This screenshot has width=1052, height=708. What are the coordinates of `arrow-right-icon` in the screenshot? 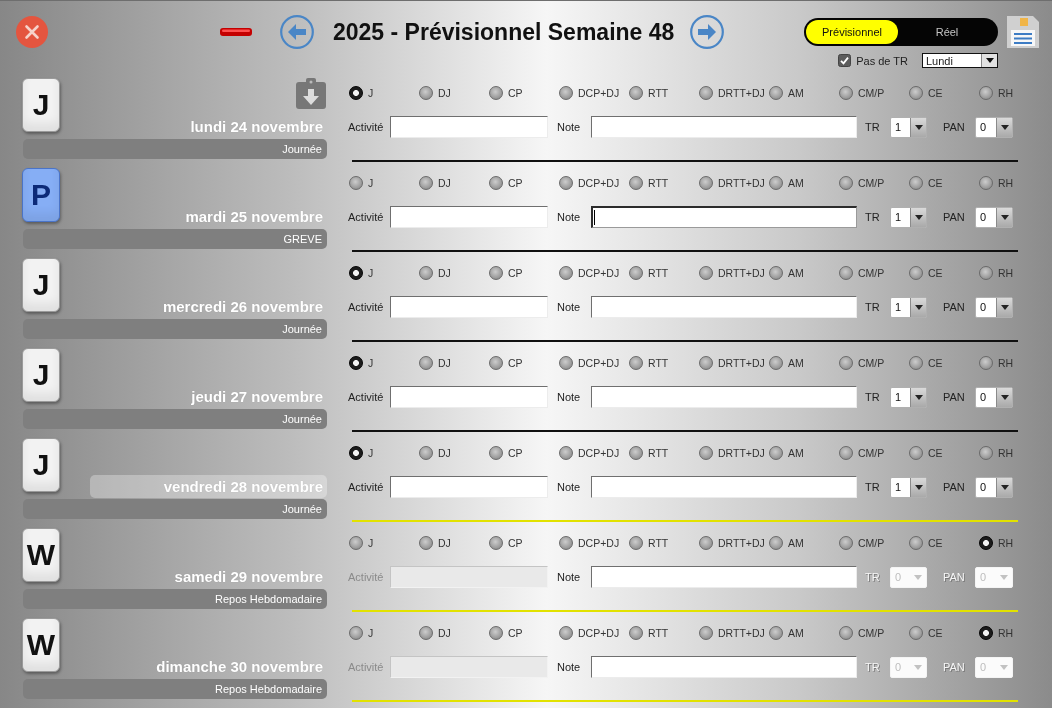 It's located at (707, 32).